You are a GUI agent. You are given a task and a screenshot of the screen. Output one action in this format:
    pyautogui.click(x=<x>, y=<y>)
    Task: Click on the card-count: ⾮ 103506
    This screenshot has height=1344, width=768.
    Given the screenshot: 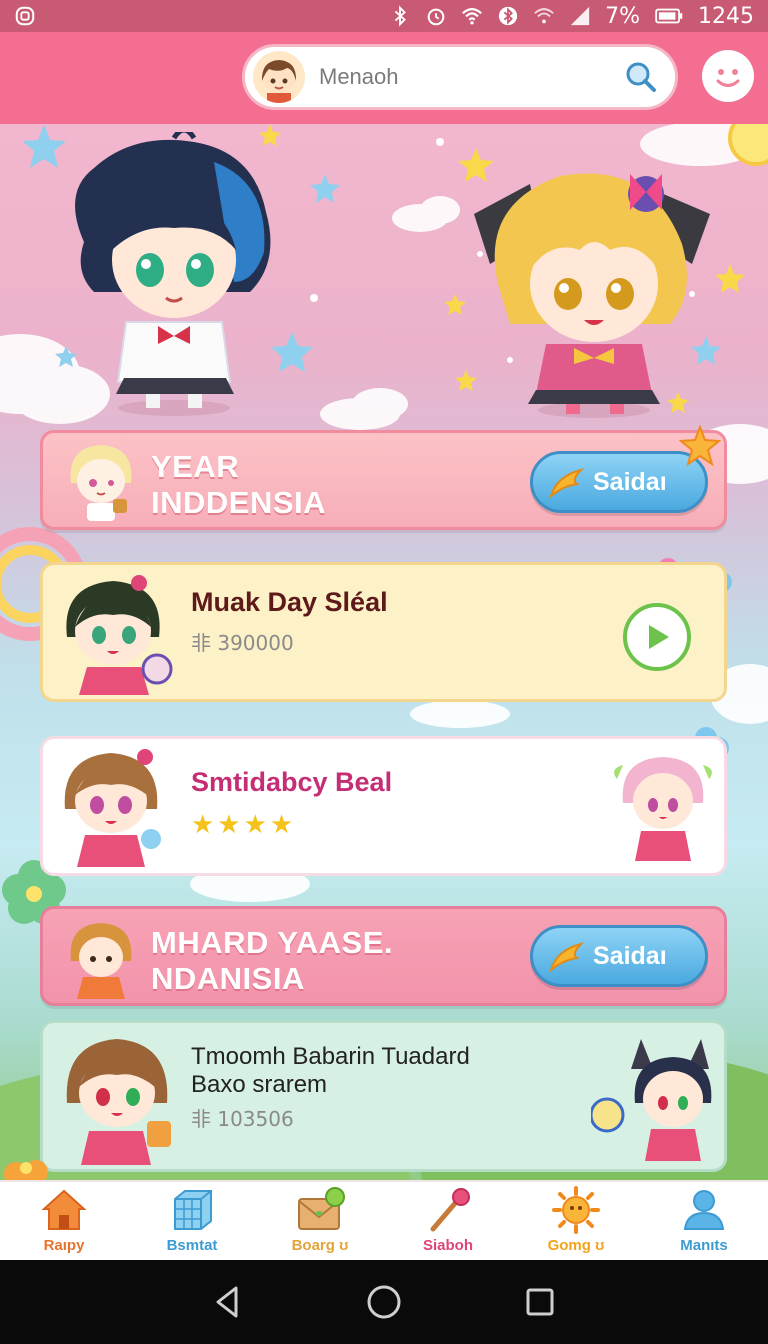 What is the action you would take?
    pyautogui.click(x=242, y=1119)
    